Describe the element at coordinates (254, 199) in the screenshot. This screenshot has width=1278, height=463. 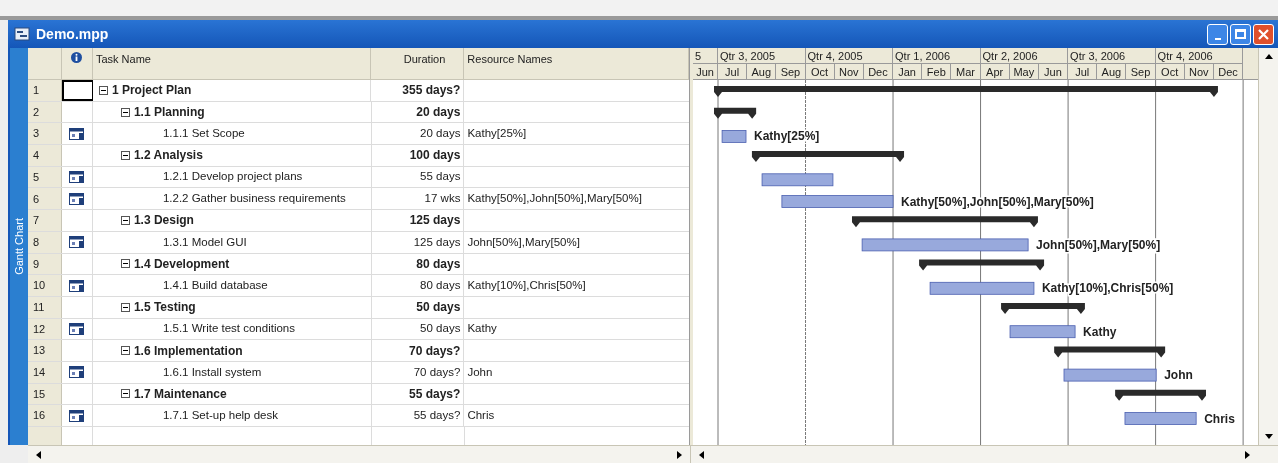
I see `task-name: 1.2.2 Gather business requirements` at that location.